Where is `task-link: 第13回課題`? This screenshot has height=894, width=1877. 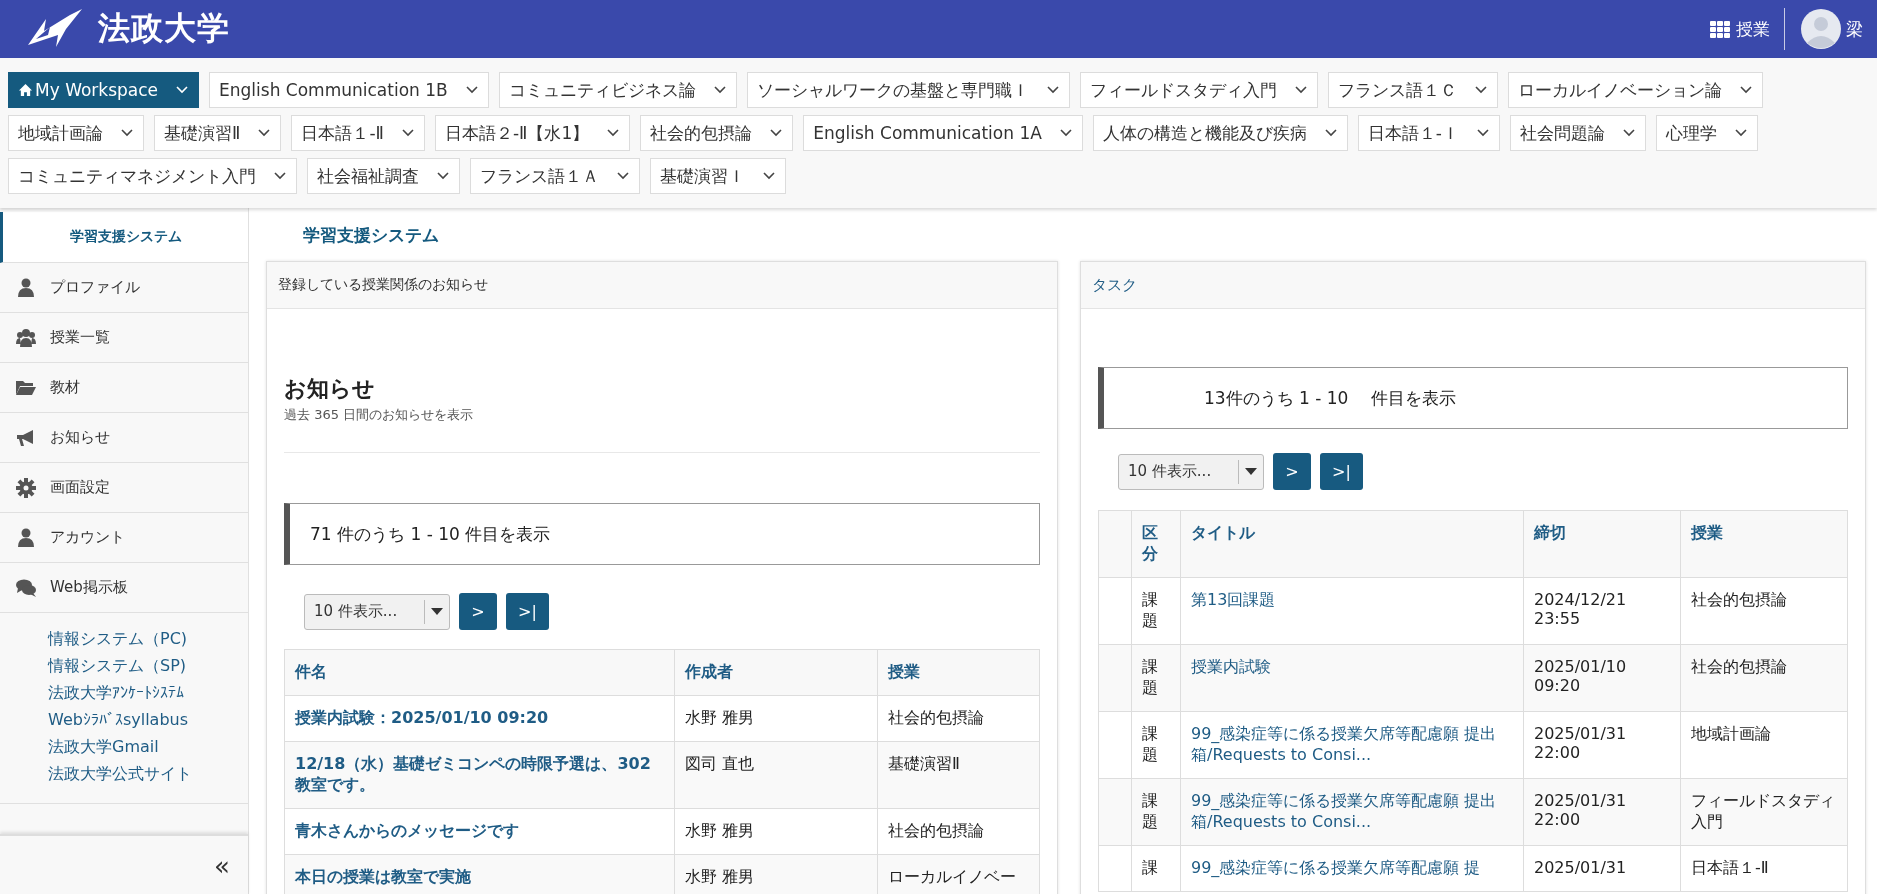 task-link: 第13回課題 is located at coordinates (1352, 600).